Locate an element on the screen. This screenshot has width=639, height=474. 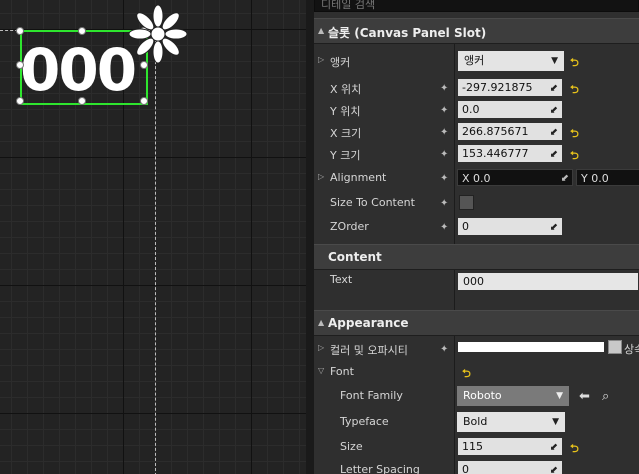
field-value: Bold is located at coordinates (475, 421).